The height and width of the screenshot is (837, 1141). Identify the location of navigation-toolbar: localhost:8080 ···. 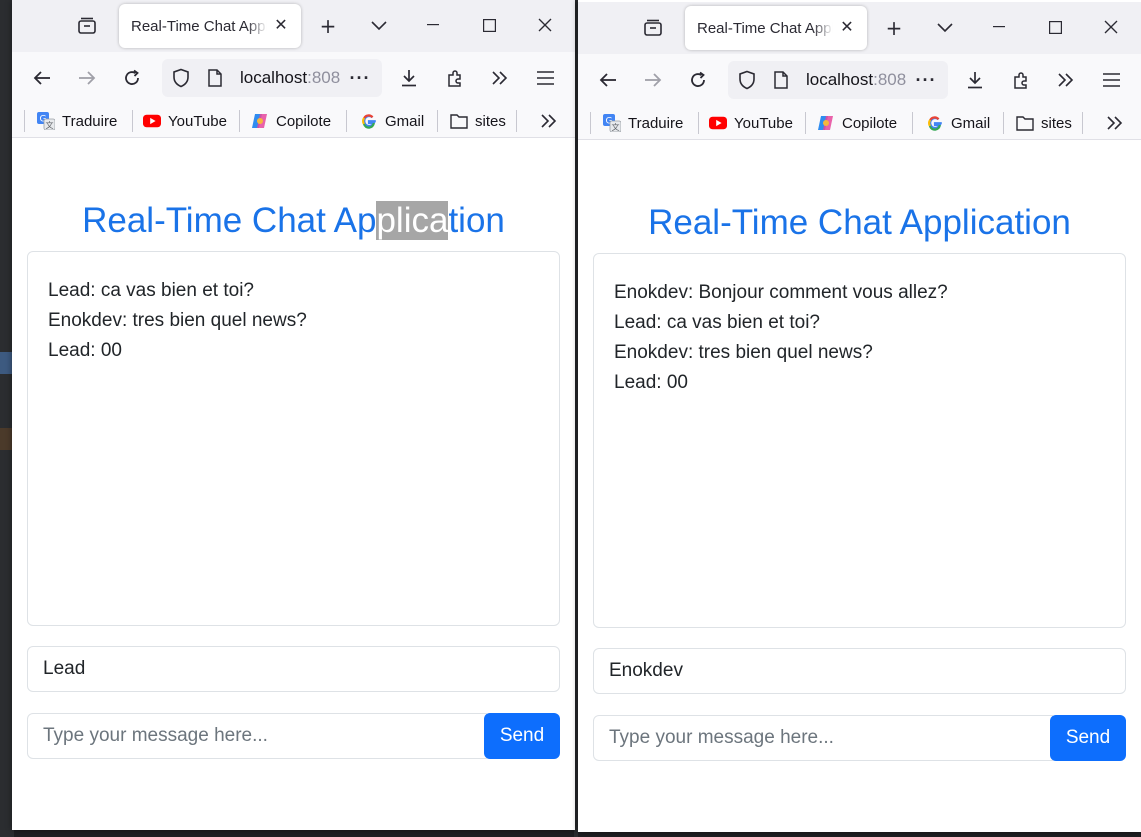
(859, 80).